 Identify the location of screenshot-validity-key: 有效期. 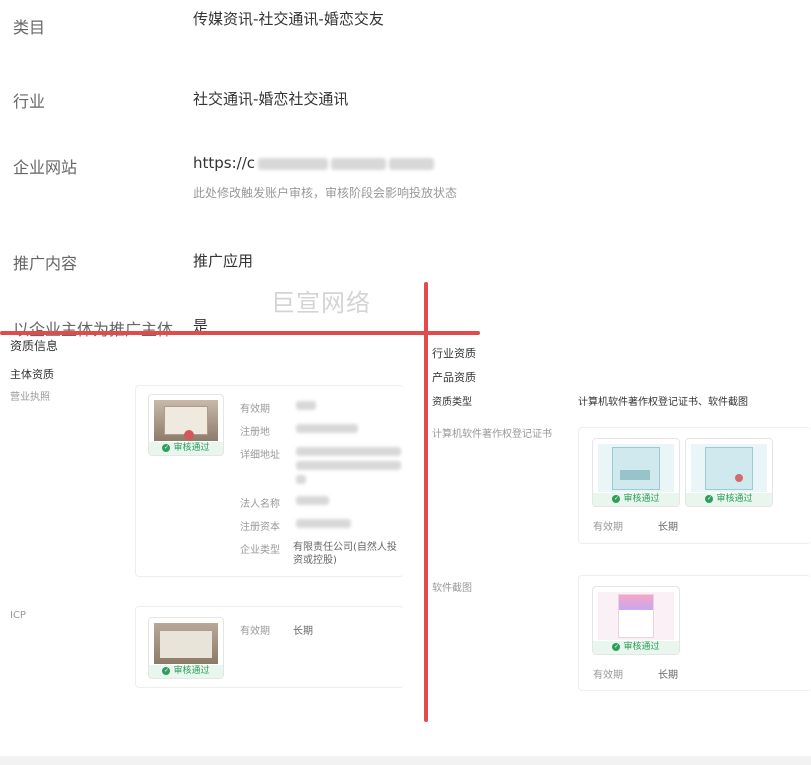
(608, 675).